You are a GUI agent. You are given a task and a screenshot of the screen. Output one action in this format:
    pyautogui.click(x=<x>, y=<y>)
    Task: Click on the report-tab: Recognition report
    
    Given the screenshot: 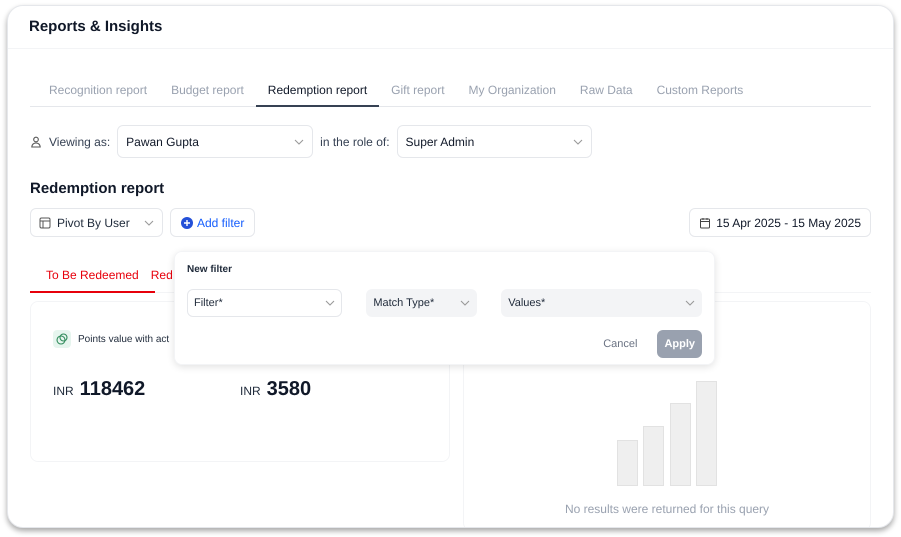 What is the action you would take?
    pyautogui.click(x=95, y=90)
    